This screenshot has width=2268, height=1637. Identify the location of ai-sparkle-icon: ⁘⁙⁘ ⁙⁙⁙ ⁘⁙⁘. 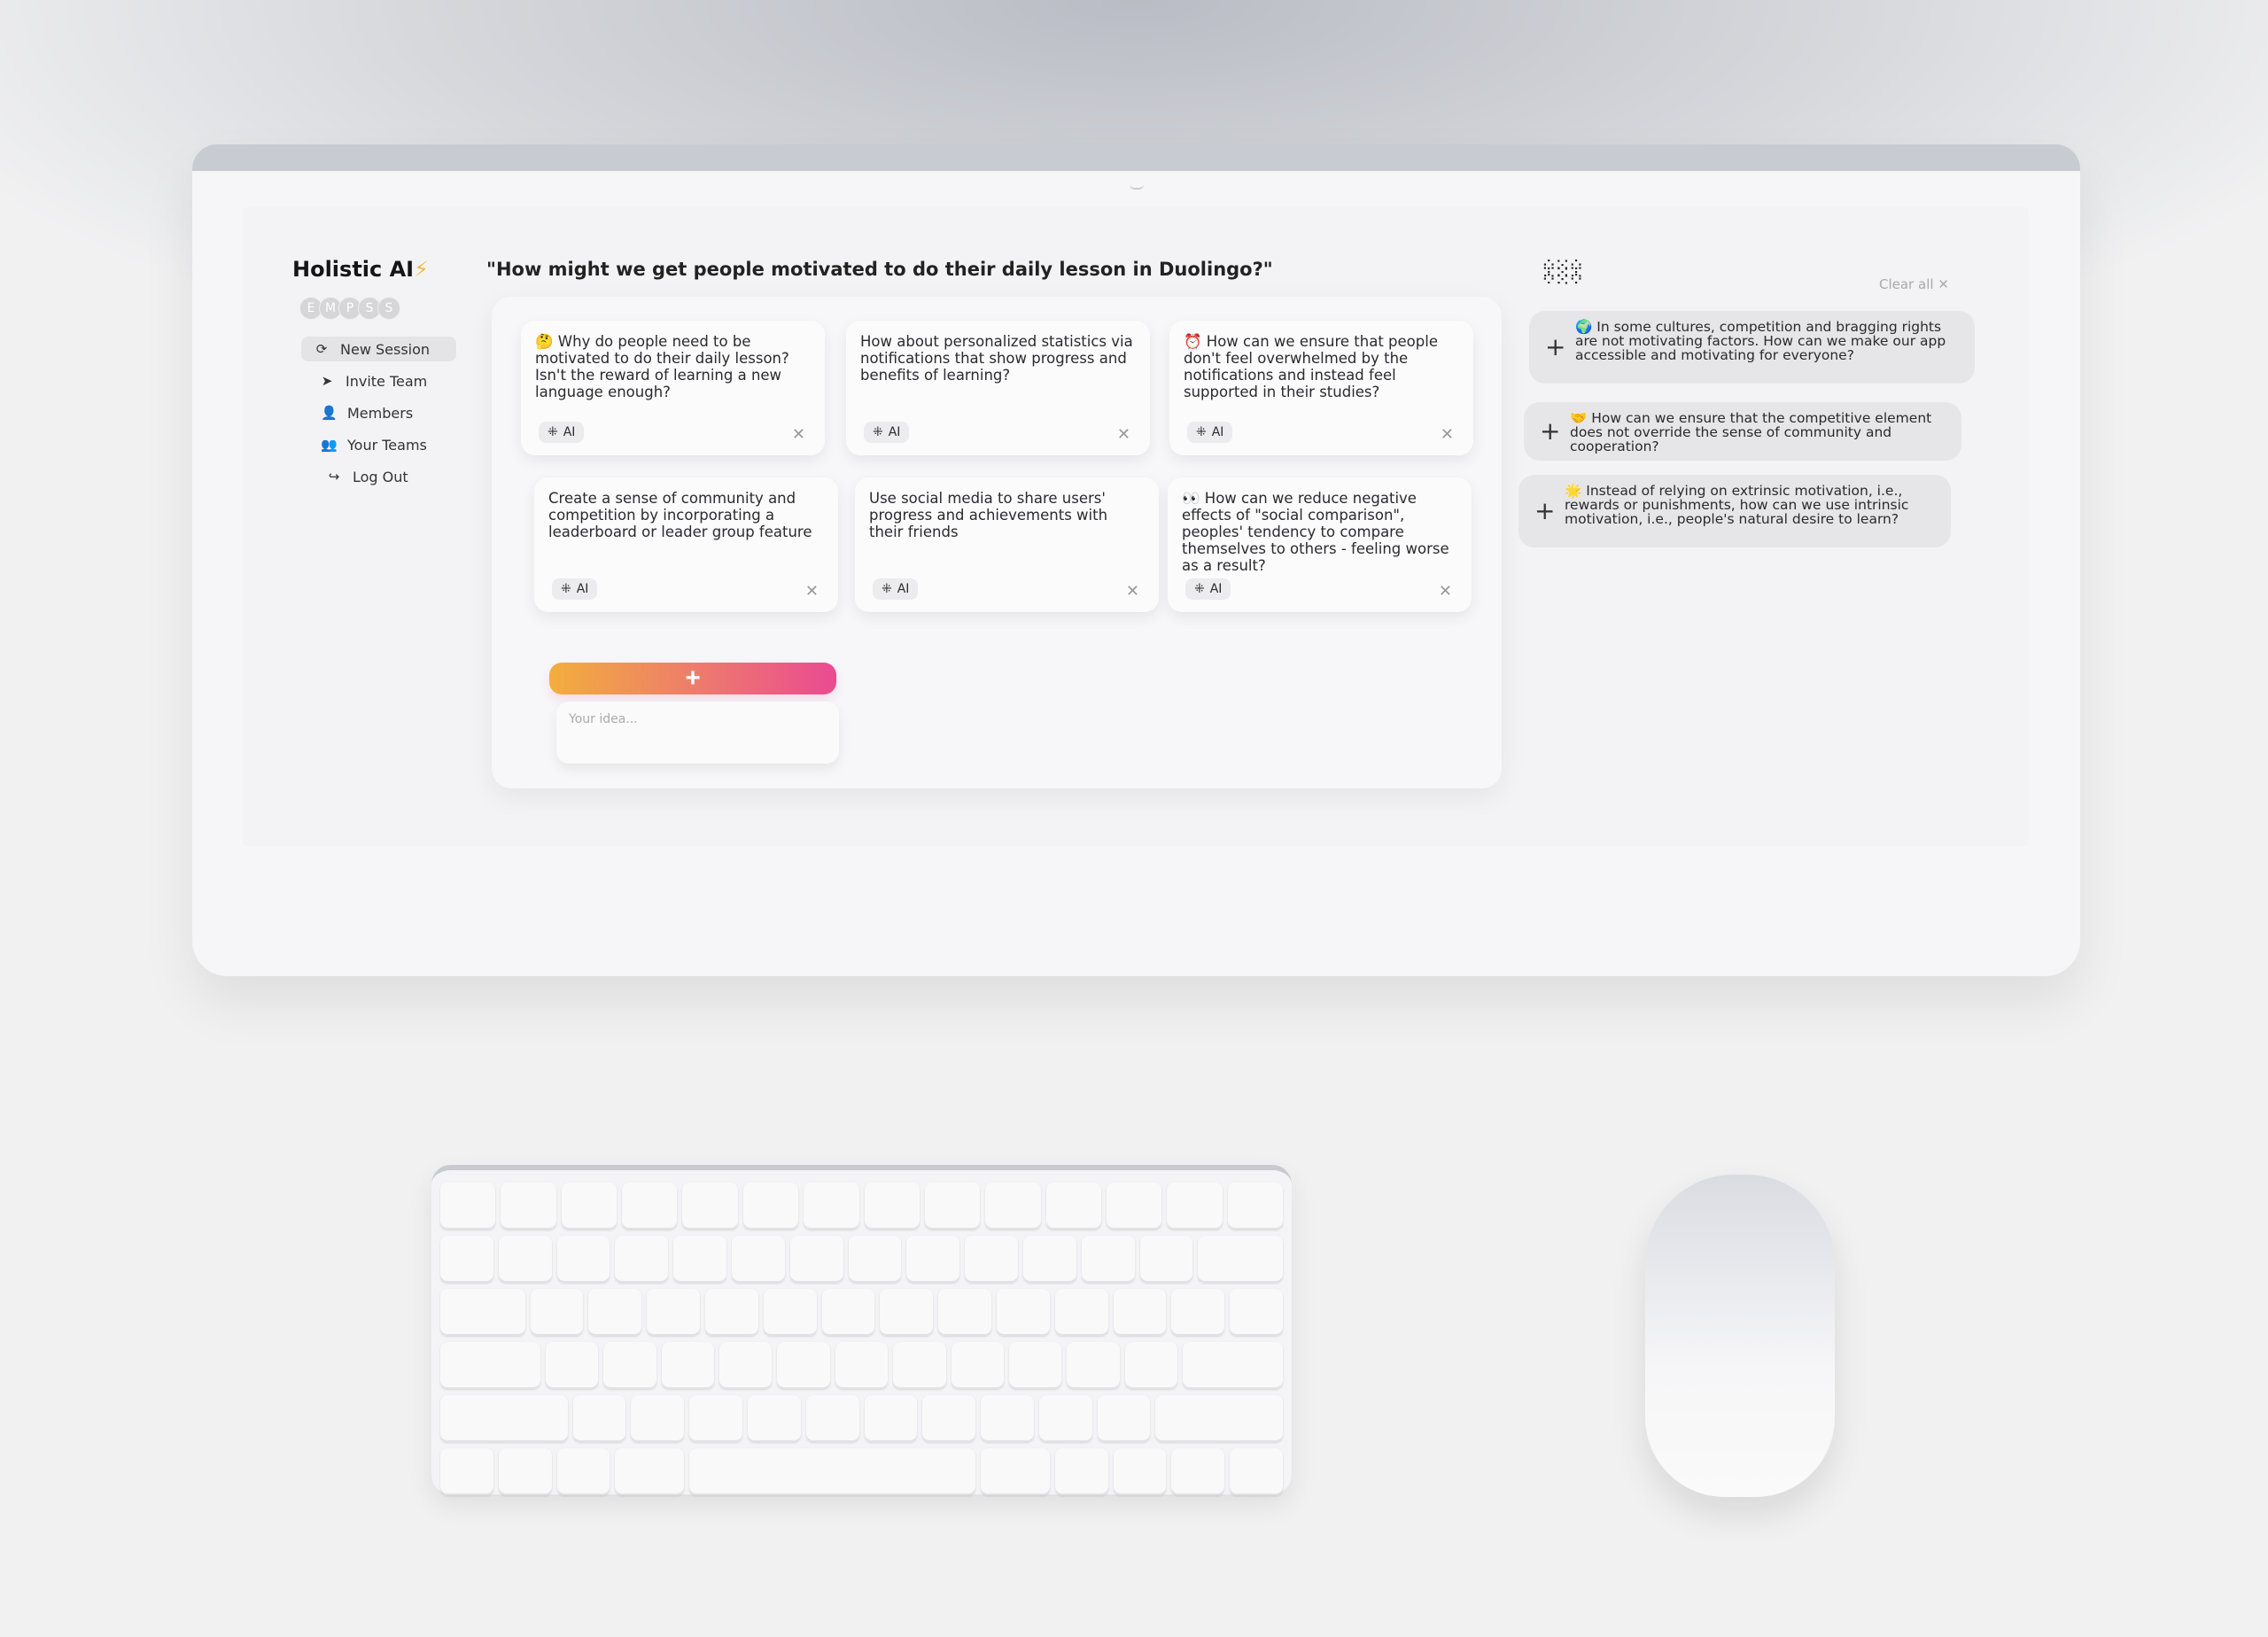
(1562, 273).